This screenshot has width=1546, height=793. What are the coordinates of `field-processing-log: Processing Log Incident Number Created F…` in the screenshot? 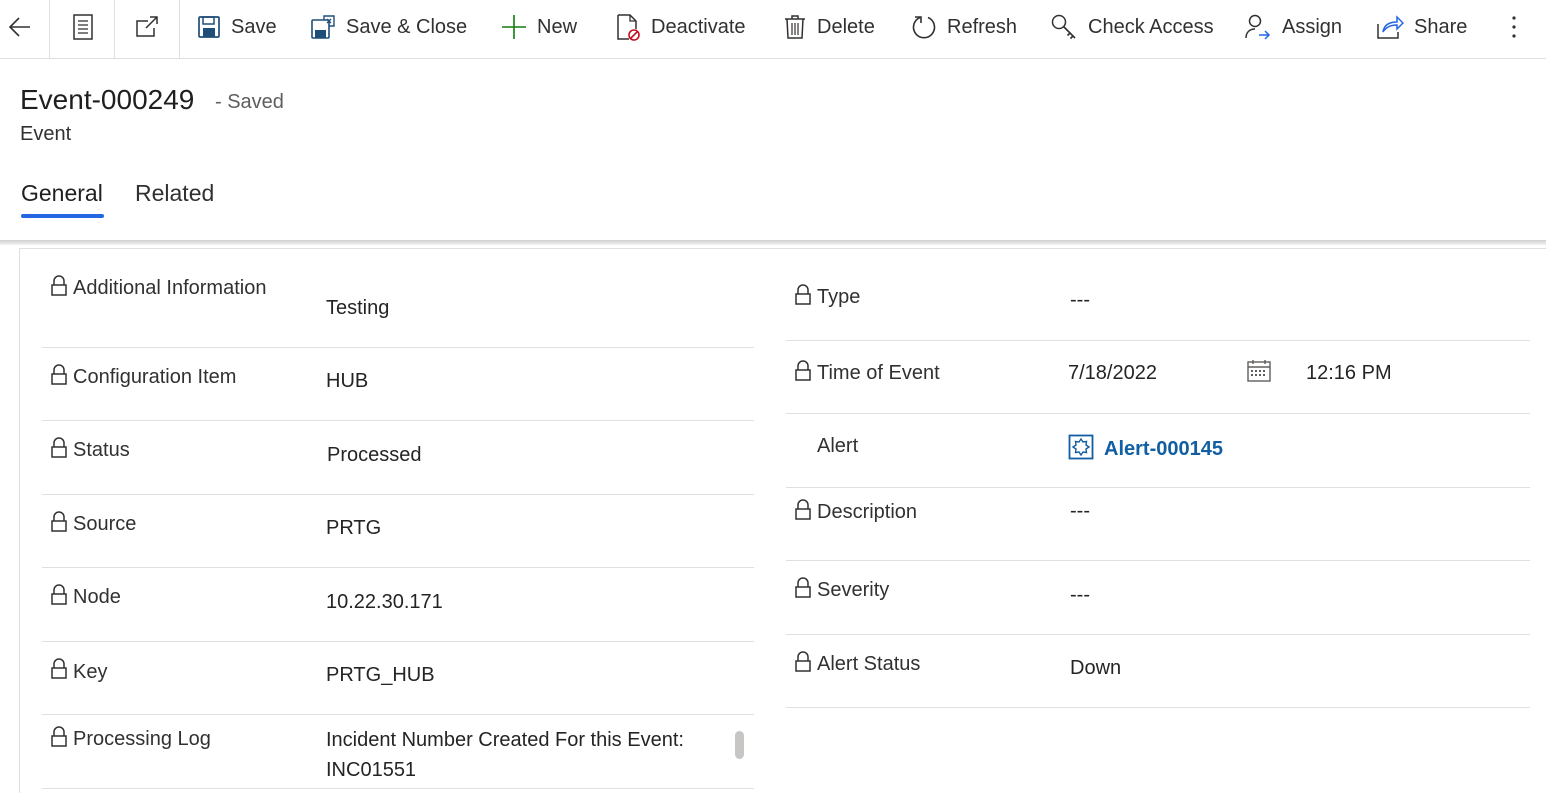 It's located at (398, 752).